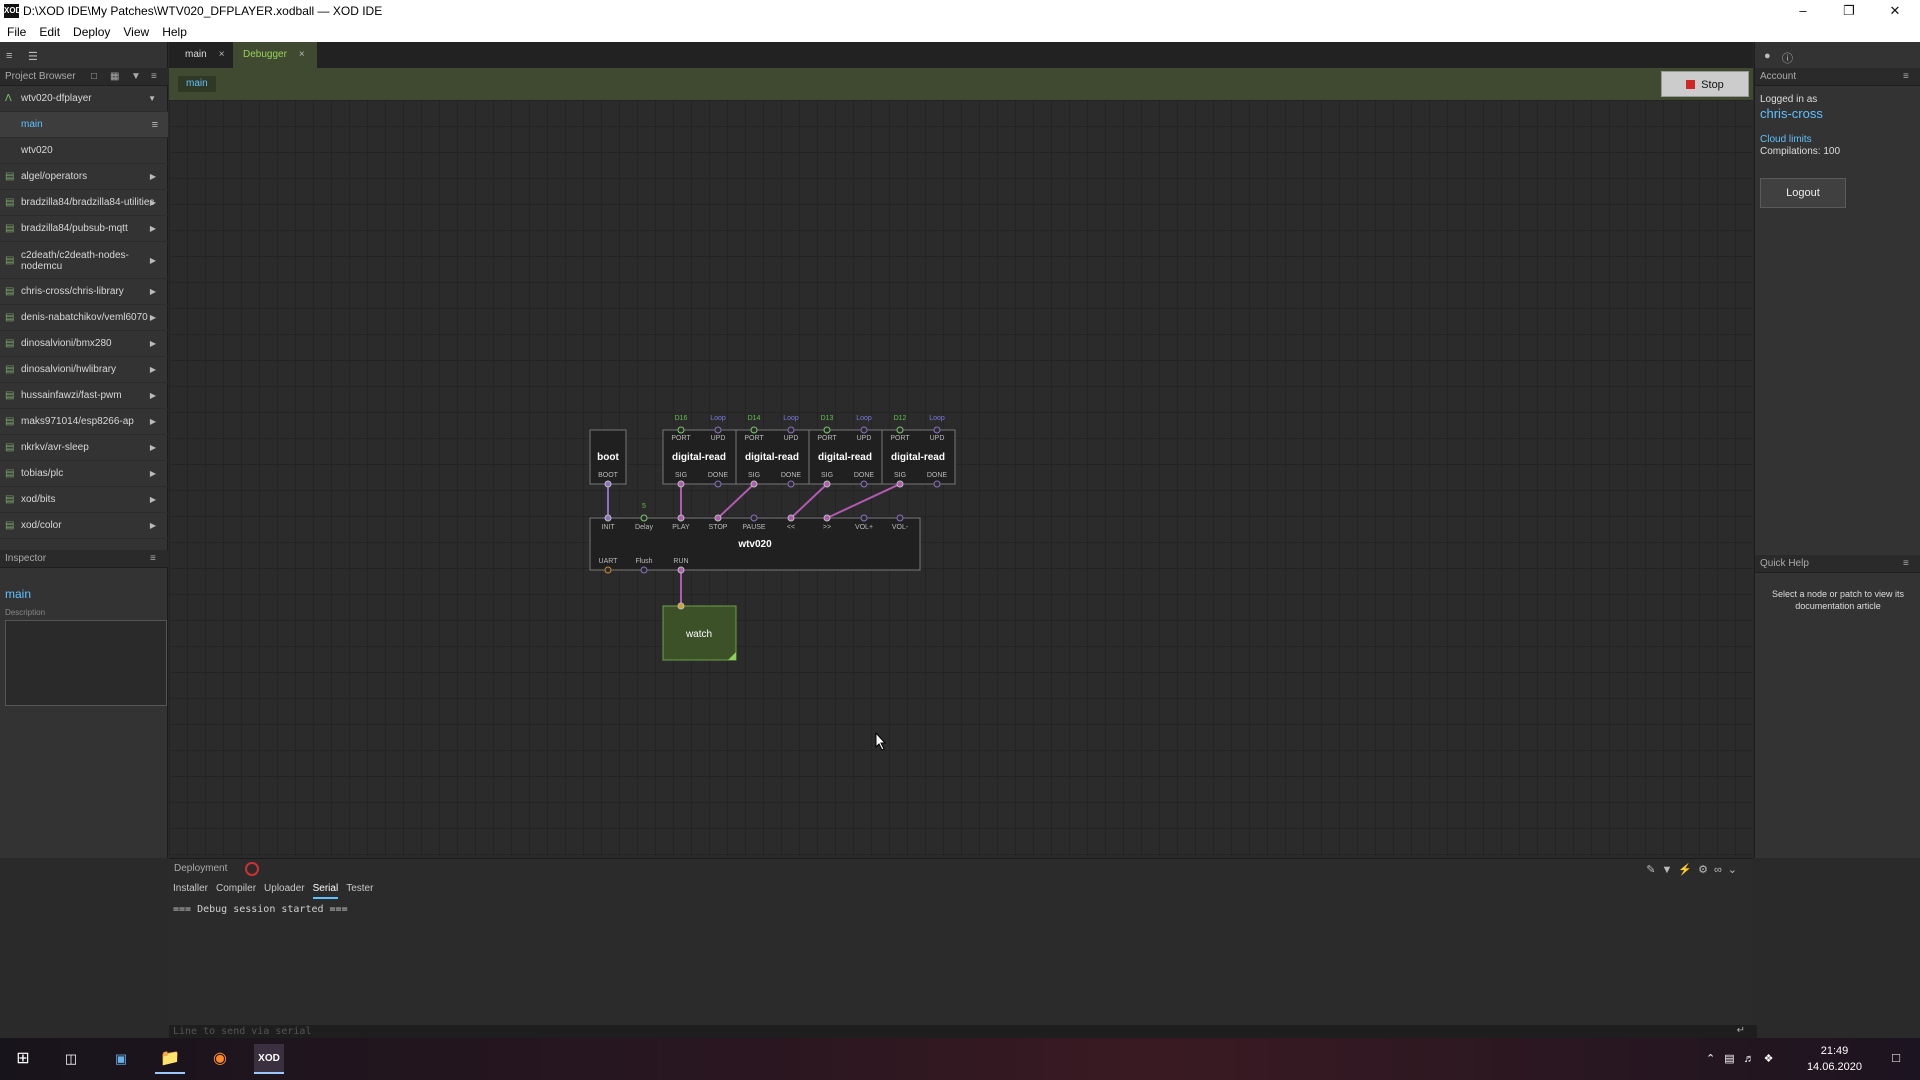 Image resolution: width=1920 pixels, height=1080 pixels. I want to click on sliders-icon: ☰, so click(35, 56).